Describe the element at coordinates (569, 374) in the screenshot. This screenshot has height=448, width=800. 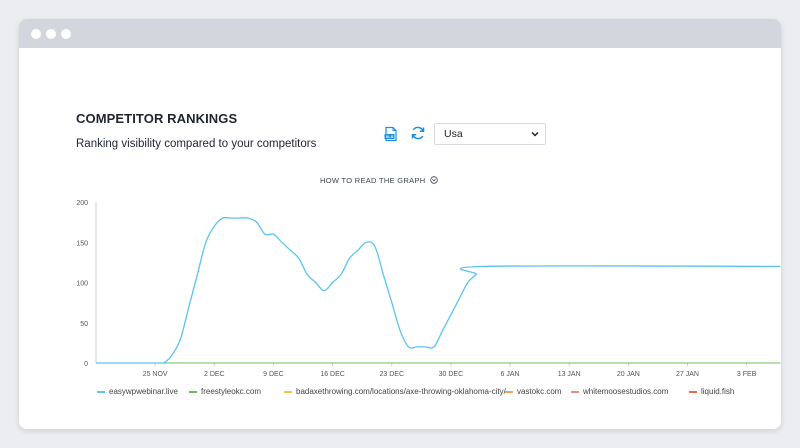
I see `x-tick-label: 13 JAN` at that location.